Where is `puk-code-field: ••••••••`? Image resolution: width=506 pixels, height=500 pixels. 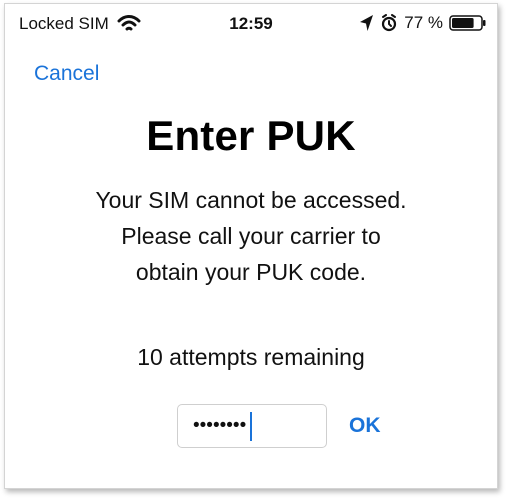
puk-code-field: •••••••• is located at coordinates (252, 426).